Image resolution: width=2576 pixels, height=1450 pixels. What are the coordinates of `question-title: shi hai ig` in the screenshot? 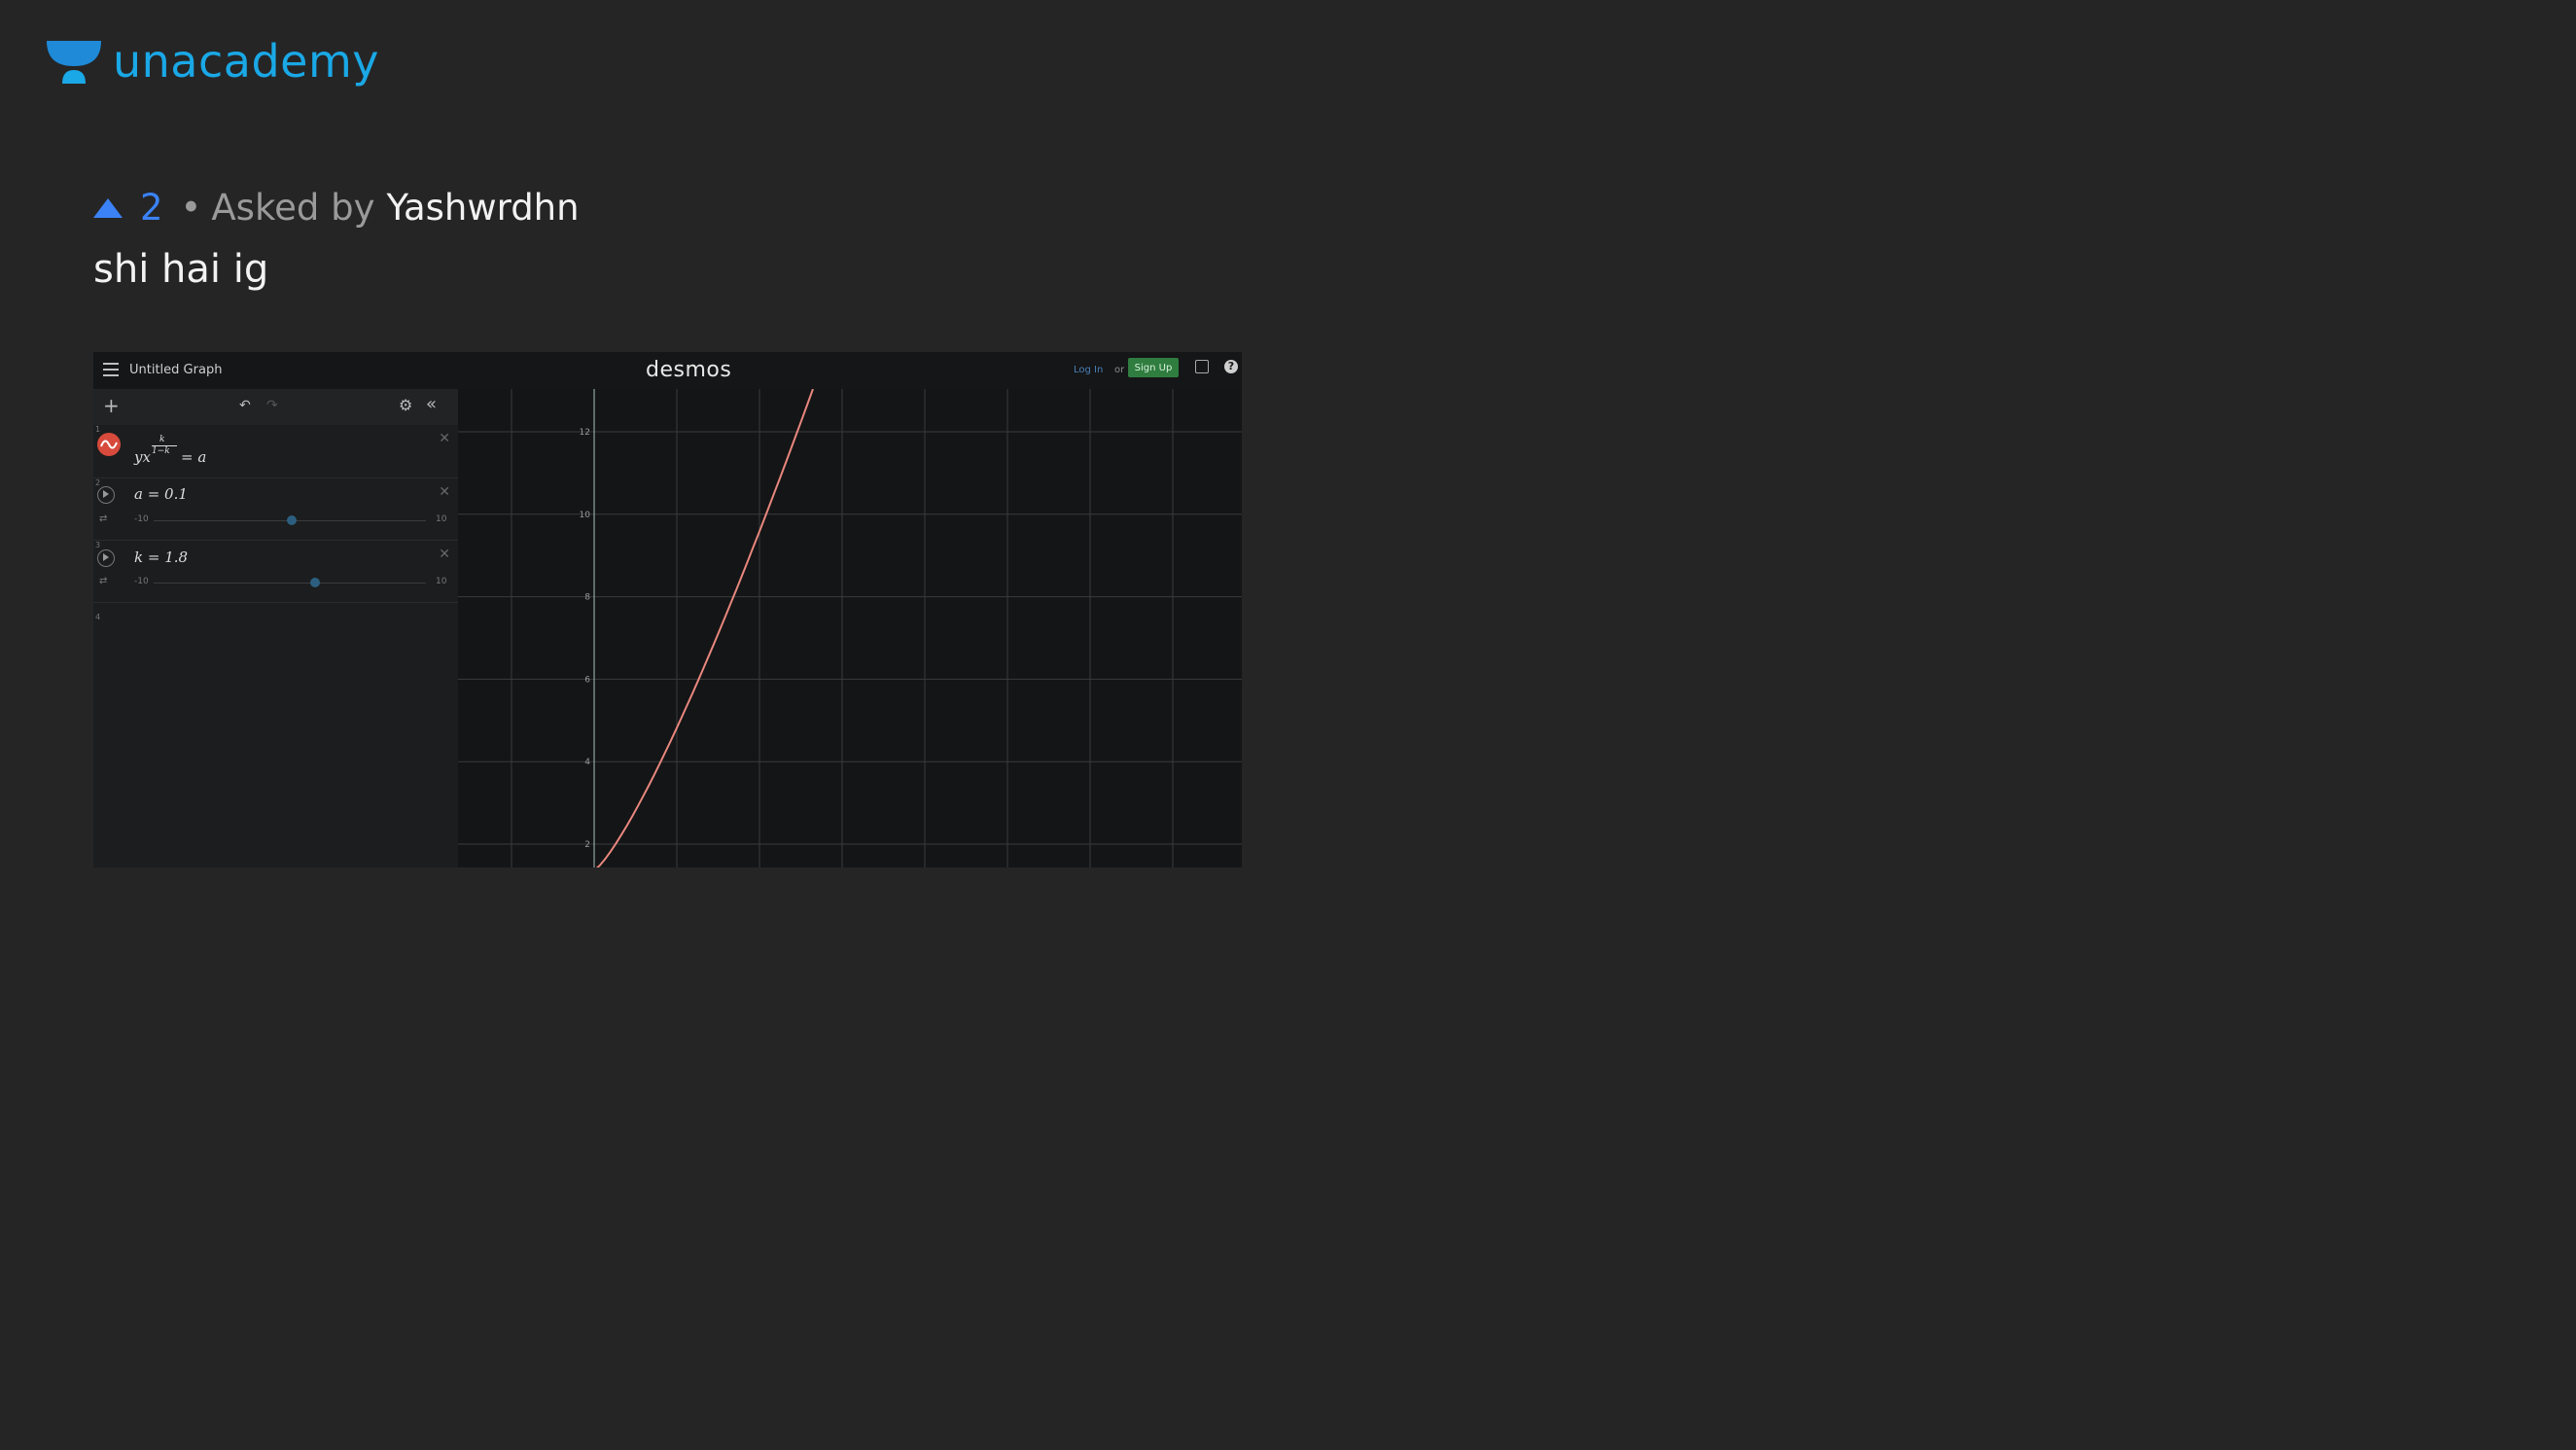 It's located at (181, 269).